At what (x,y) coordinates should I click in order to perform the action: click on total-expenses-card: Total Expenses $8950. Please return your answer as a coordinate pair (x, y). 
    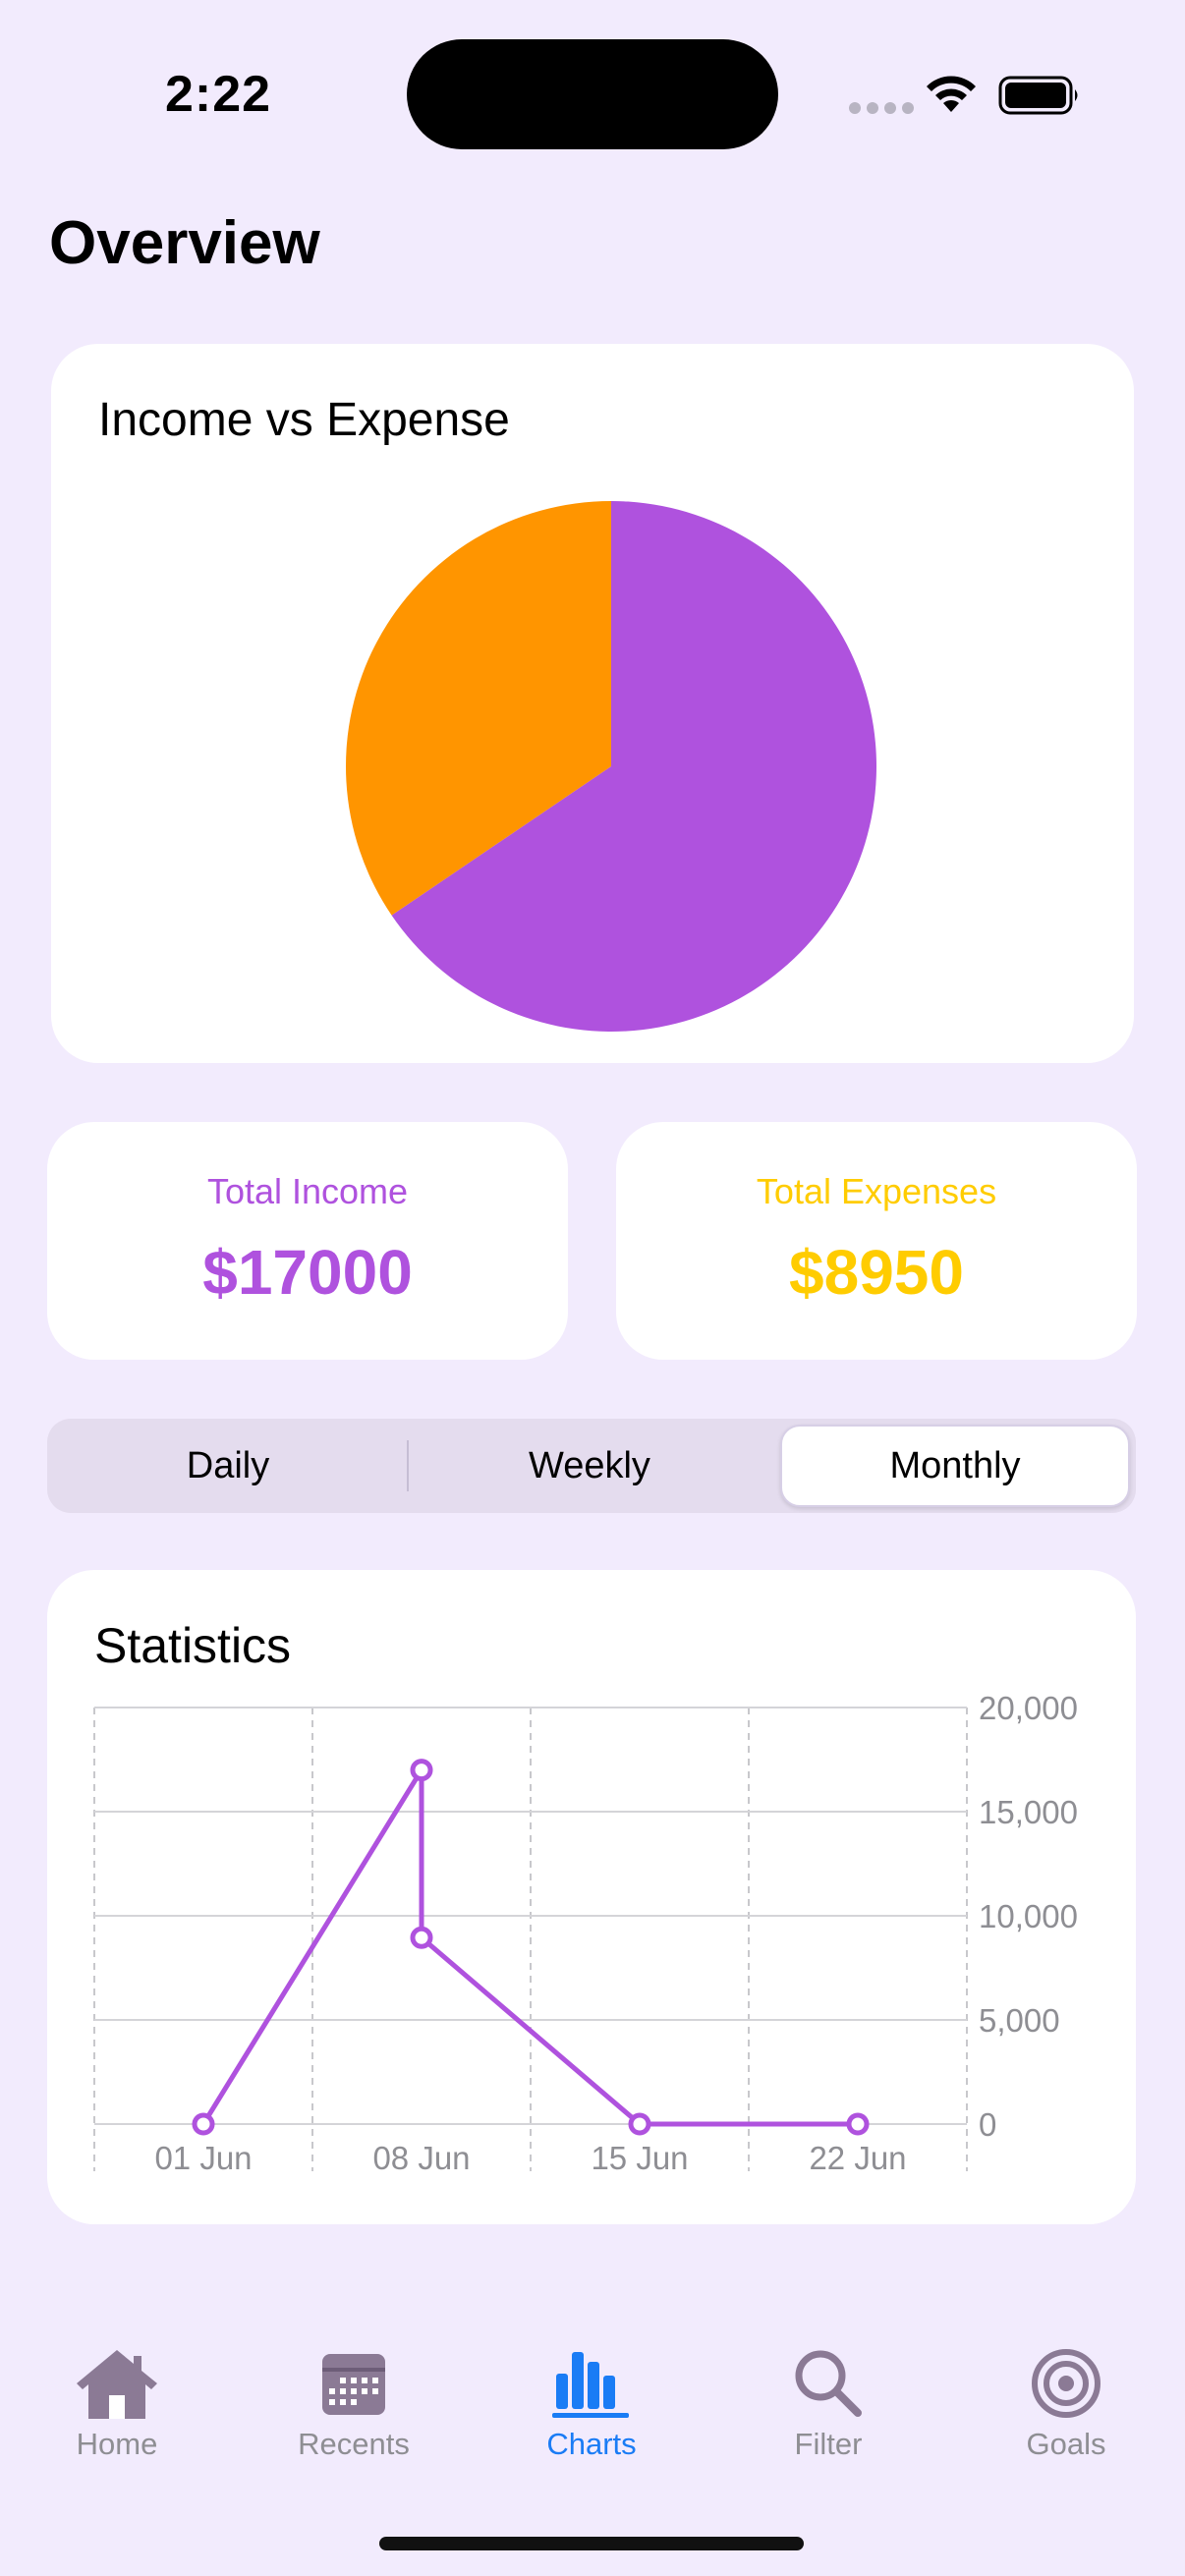
    Looking at the image, I should click on (877, 1241).